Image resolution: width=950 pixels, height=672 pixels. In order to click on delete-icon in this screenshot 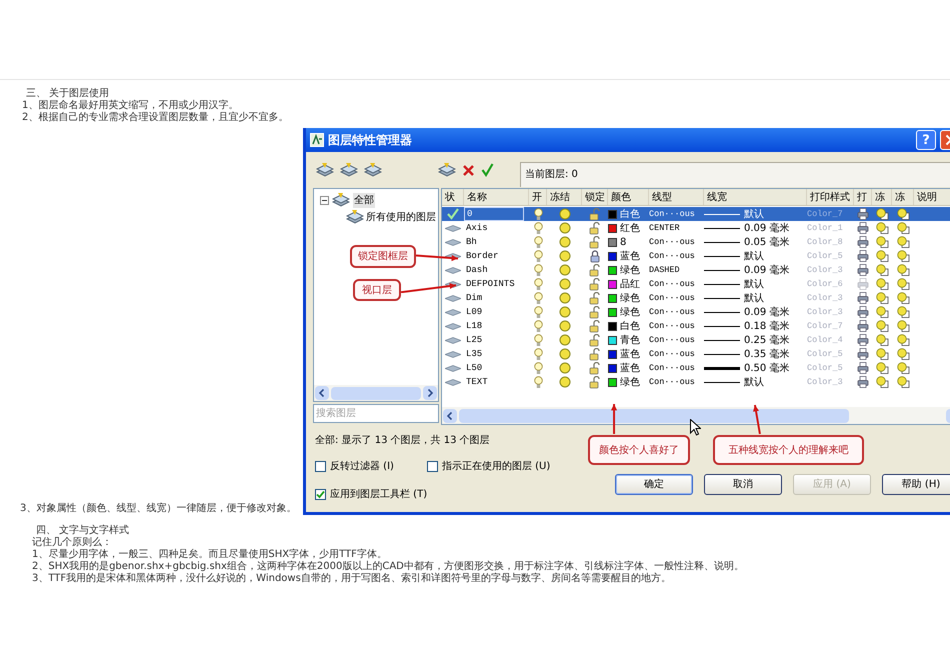, I will do `click(468, 170)`.